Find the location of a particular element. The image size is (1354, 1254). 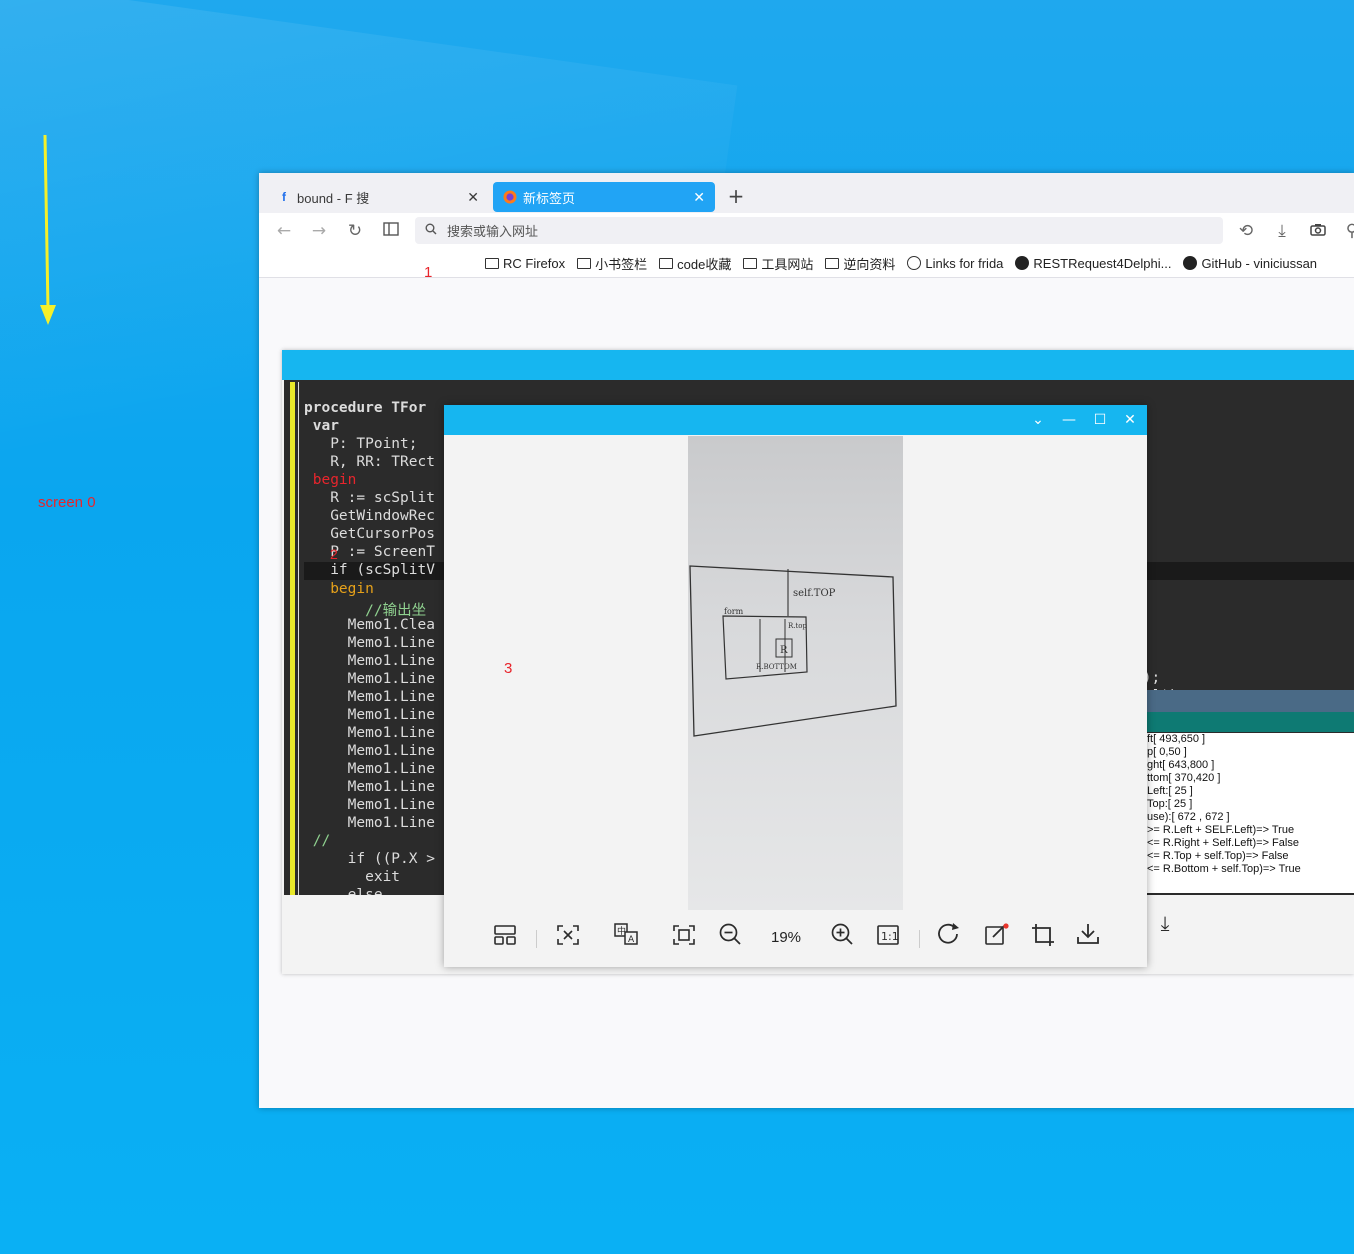

marker-2: 2 is located at coordinates (334, 554).